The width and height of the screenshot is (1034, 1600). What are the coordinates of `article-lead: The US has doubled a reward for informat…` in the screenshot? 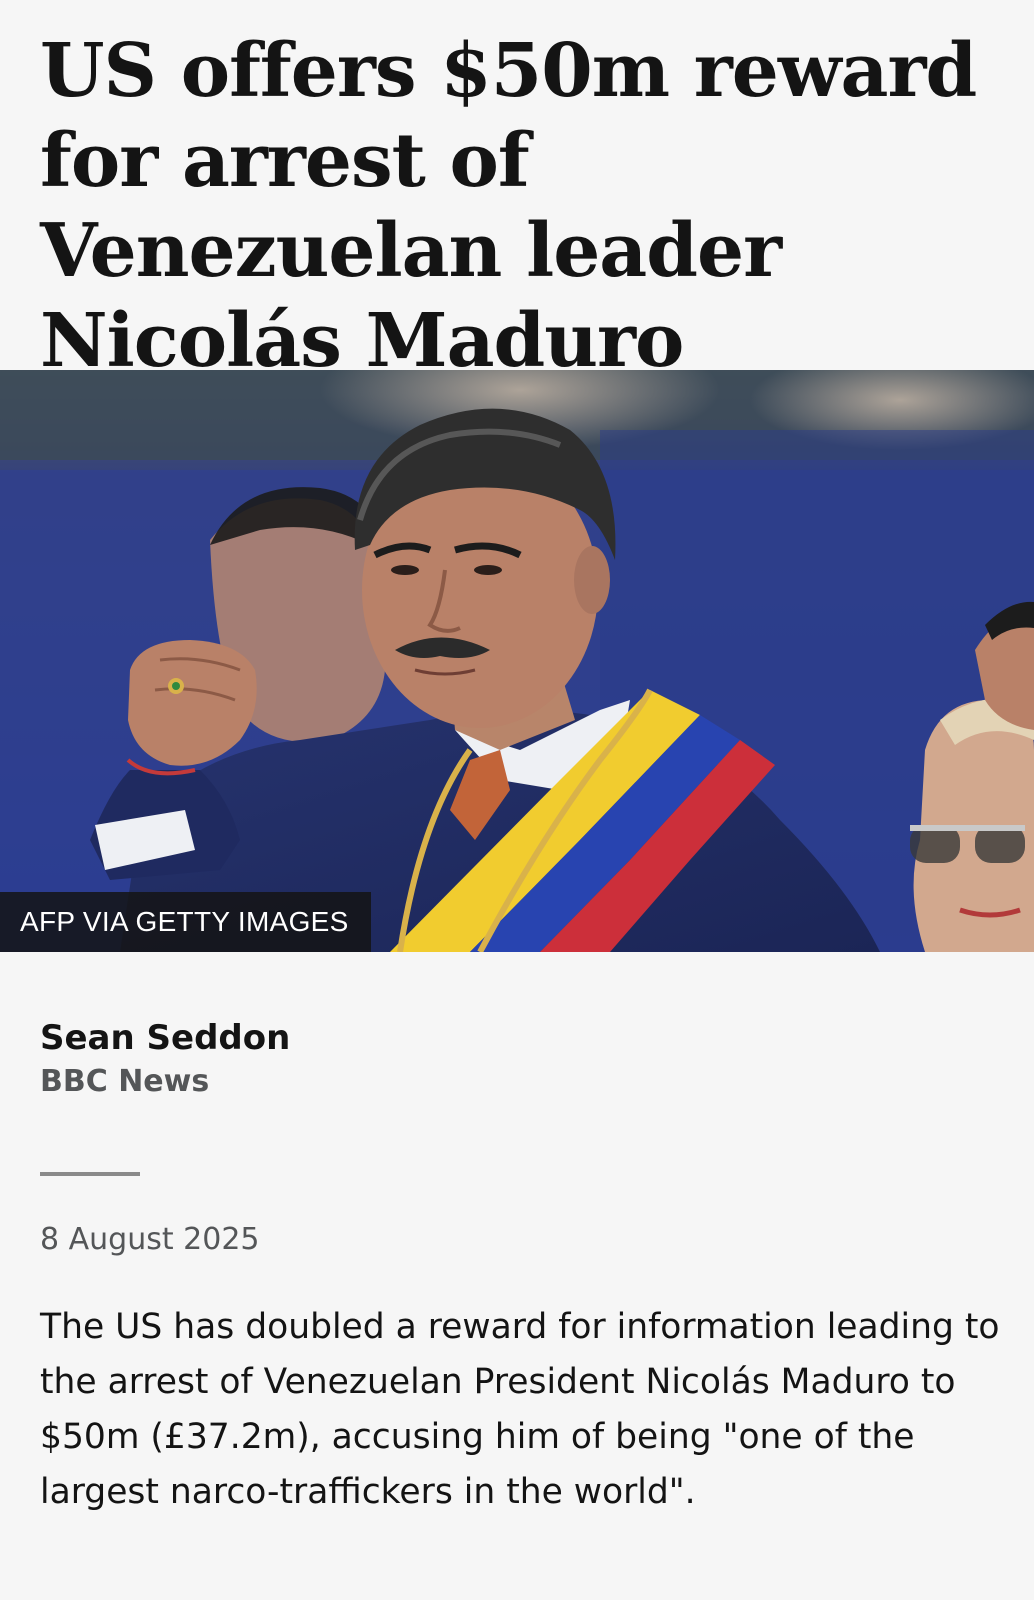 It's located at (520, 1409).